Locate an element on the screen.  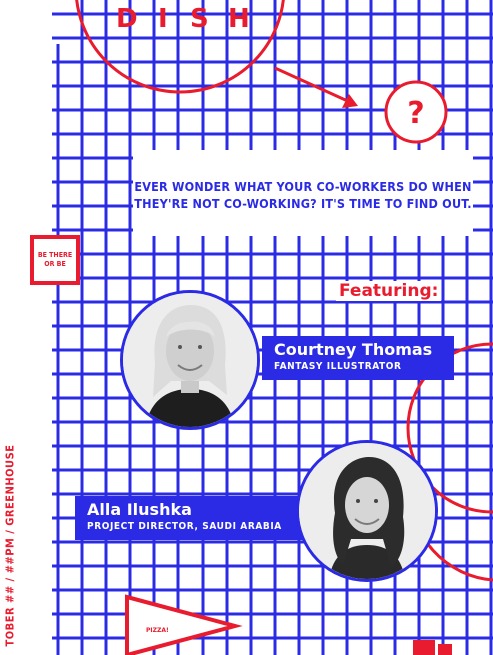
speaker-1-namebox: Courtney Thomas FANTASY ILLUSTRATOR is located at coordinates (358, 358).